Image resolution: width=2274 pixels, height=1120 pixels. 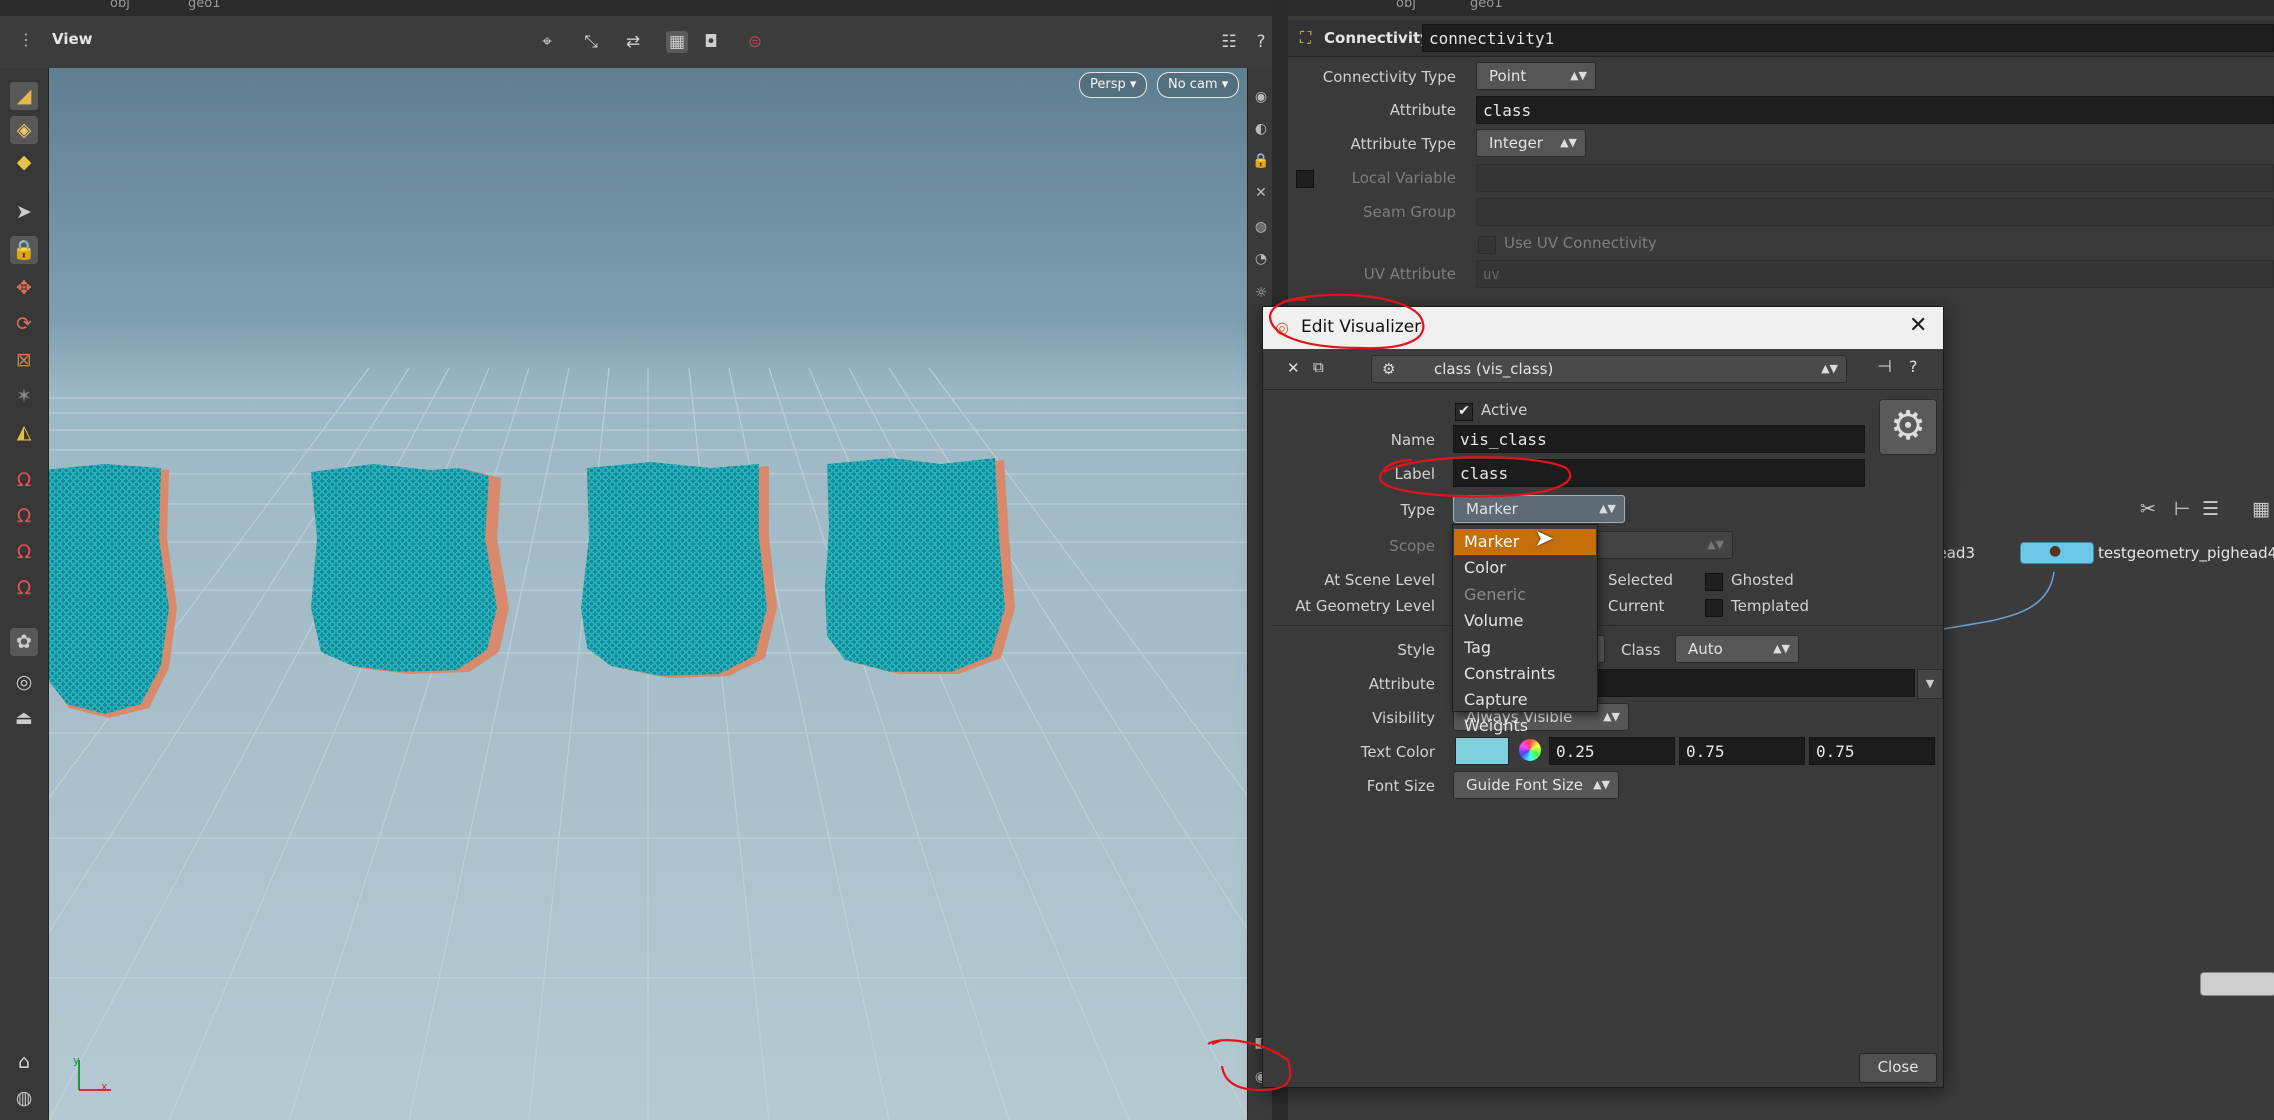 I want to click on display-options-icon: ▦, so click(x=677, y=42).